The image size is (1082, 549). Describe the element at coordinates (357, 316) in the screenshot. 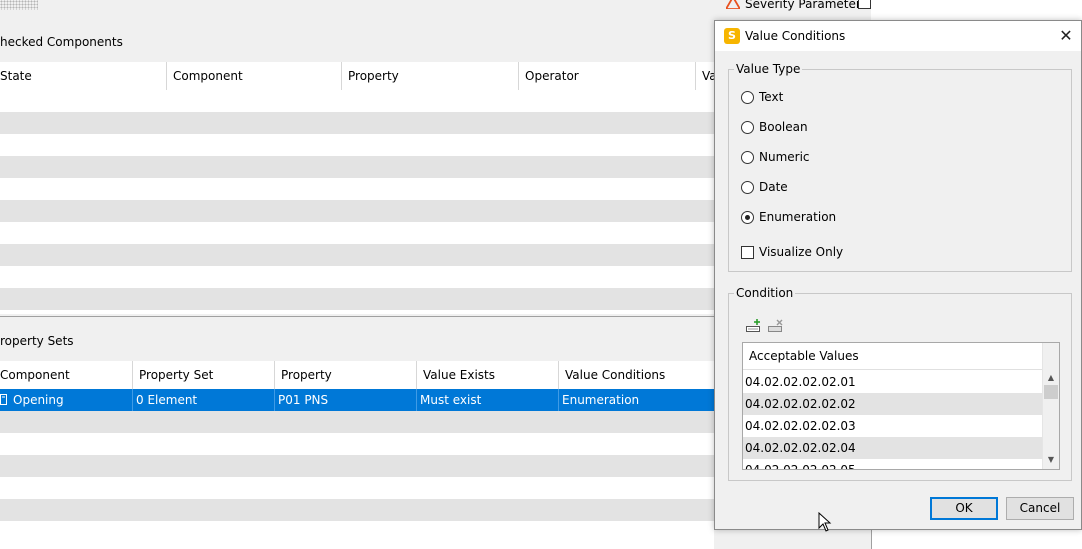

I see `splitter` at that location.